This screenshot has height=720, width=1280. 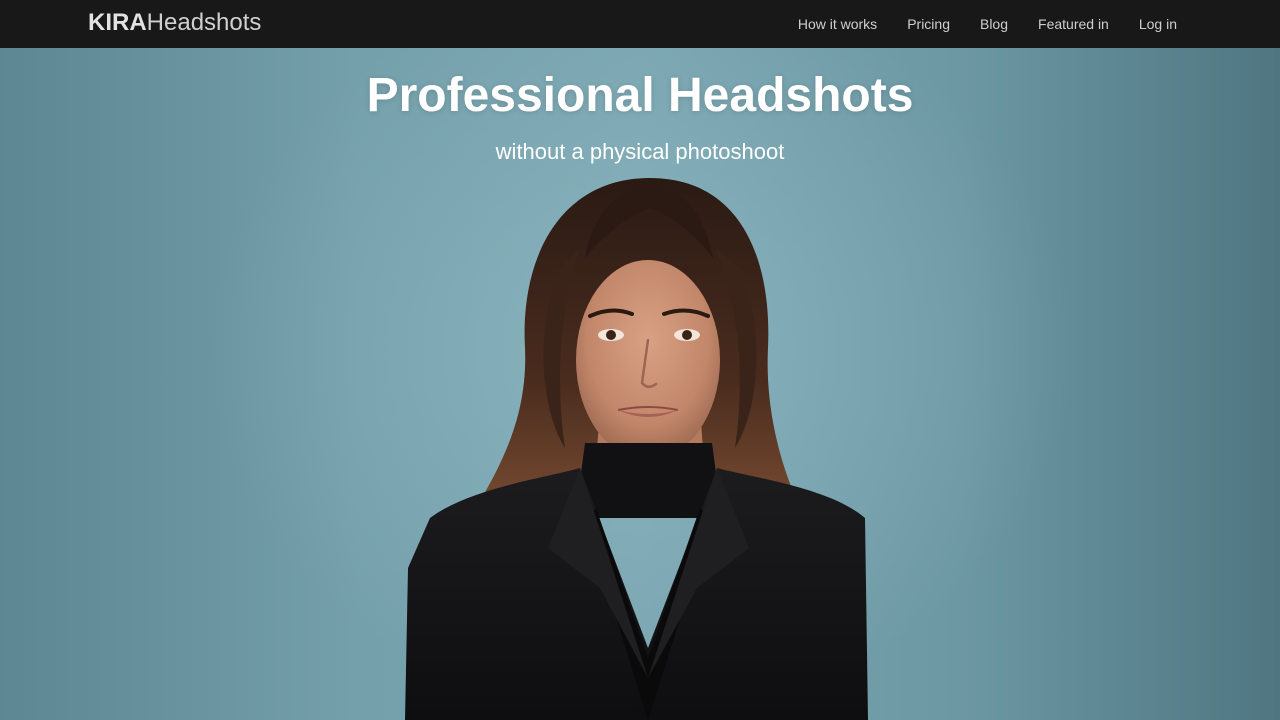 What do you see at coordinates (204, 22) in the screenshot?
I see `logo-text-light: Headshots` at bounding box center [204, 22].